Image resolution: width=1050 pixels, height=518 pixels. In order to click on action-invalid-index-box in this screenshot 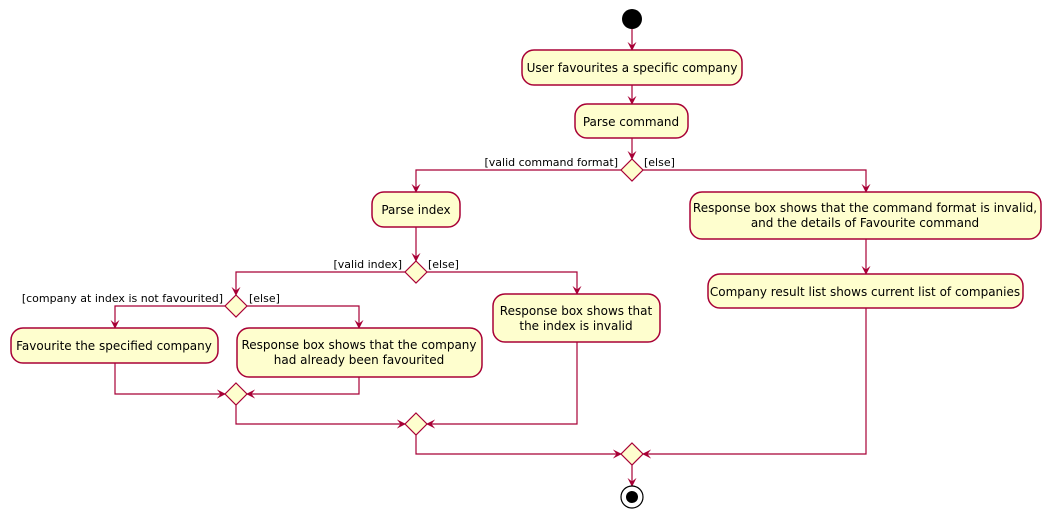, I will do `click(576, 318)`.